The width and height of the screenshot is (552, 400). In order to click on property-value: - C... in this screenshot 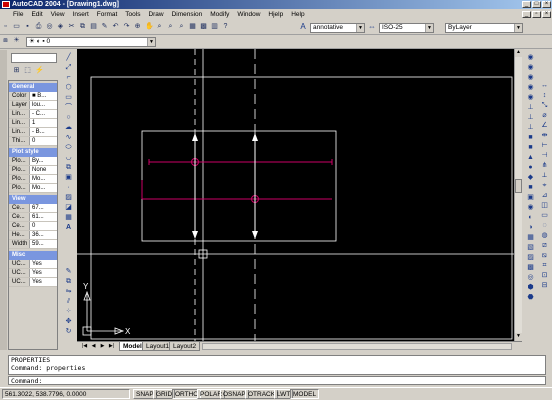, I will do `click(43, 114)`.